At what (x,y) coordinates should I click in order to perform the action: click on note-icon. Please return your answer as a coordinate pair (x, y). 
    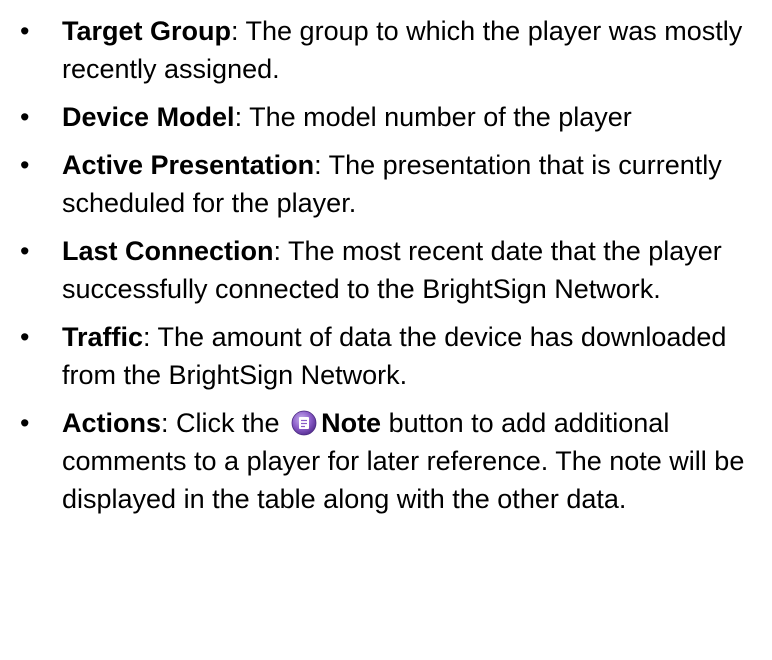
    Looking at the image, I should click on (304, 423).